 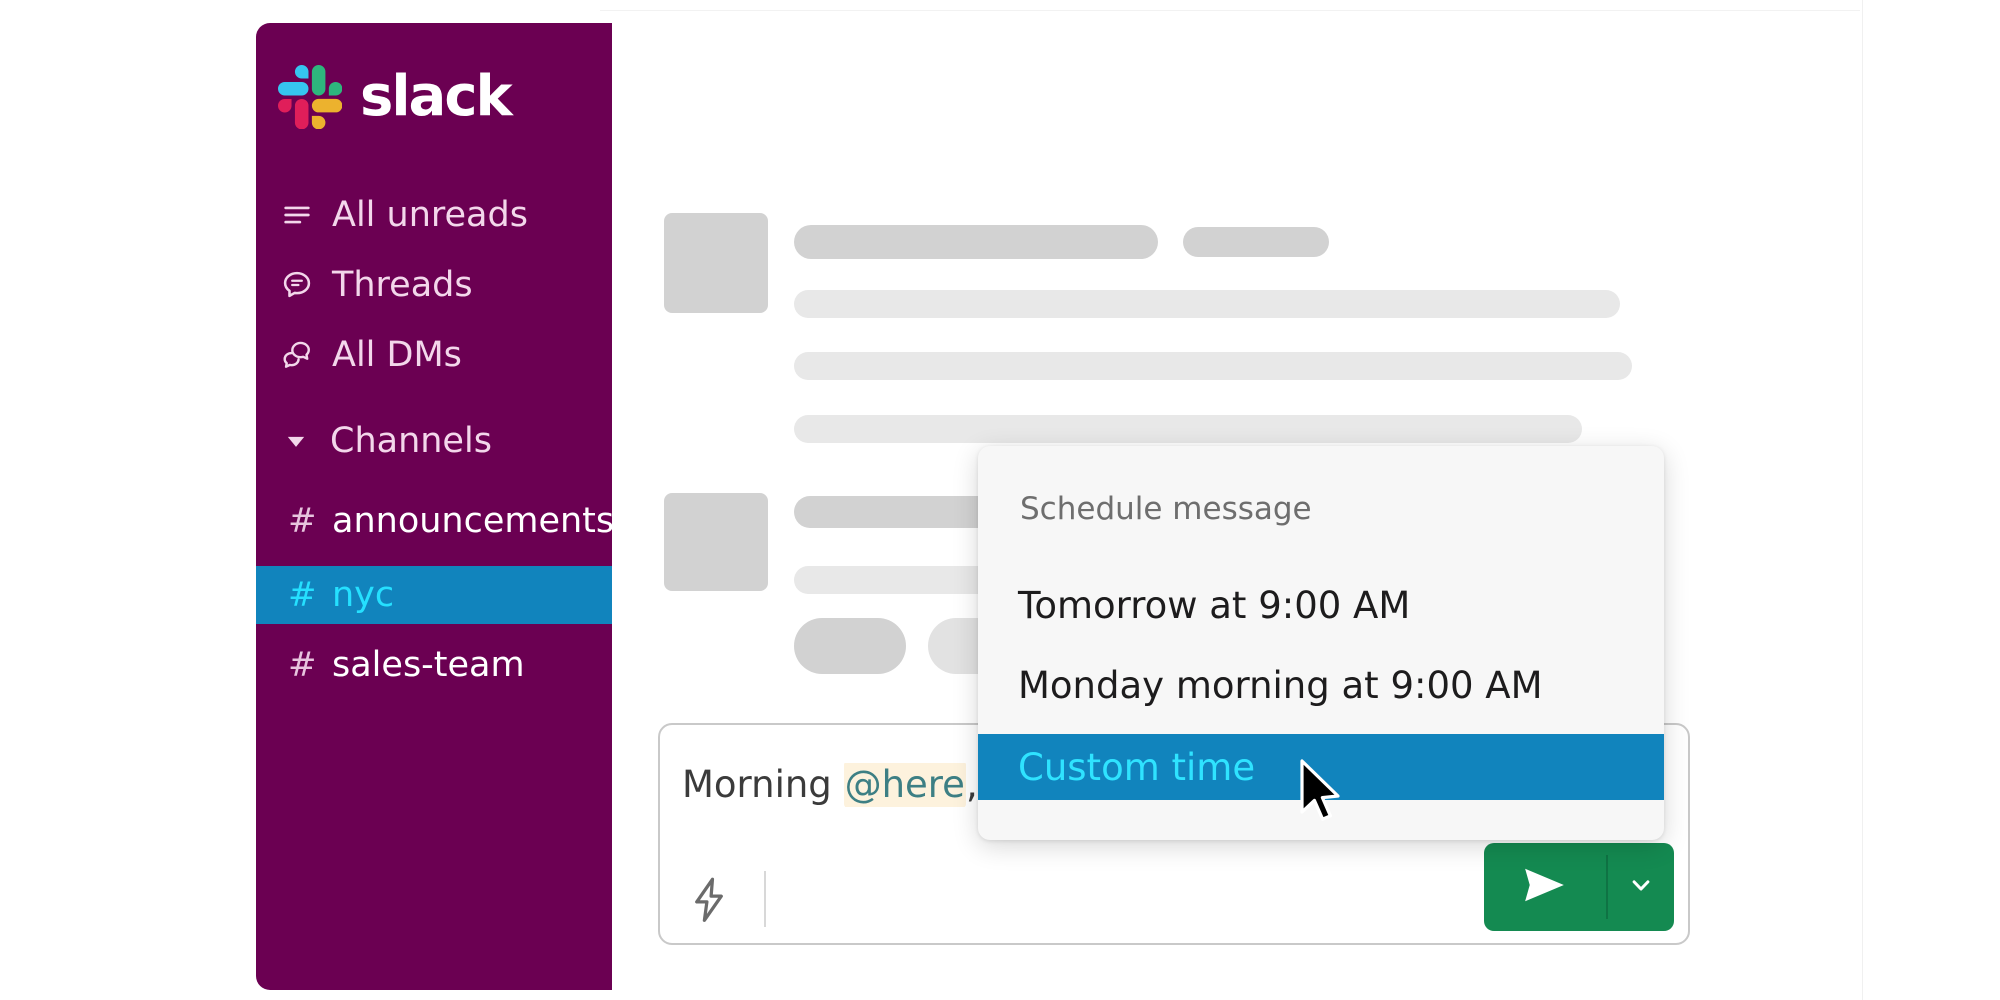 What do you see at coordinates (1174, 893) in the screenshot?
I see `composer-toolbar` at bounding box center [1174, 893].